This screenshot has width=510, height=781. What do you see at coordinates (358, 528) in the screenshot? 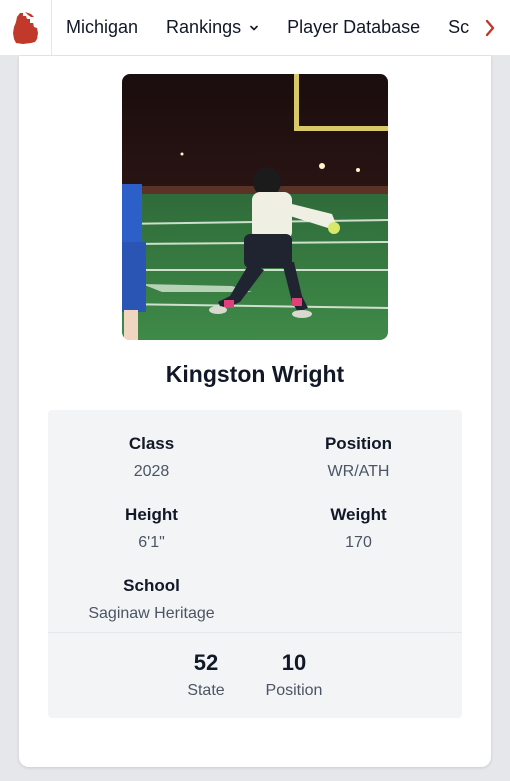
I see `weight-stat: Weight 170` at bounding box center [358, 528].